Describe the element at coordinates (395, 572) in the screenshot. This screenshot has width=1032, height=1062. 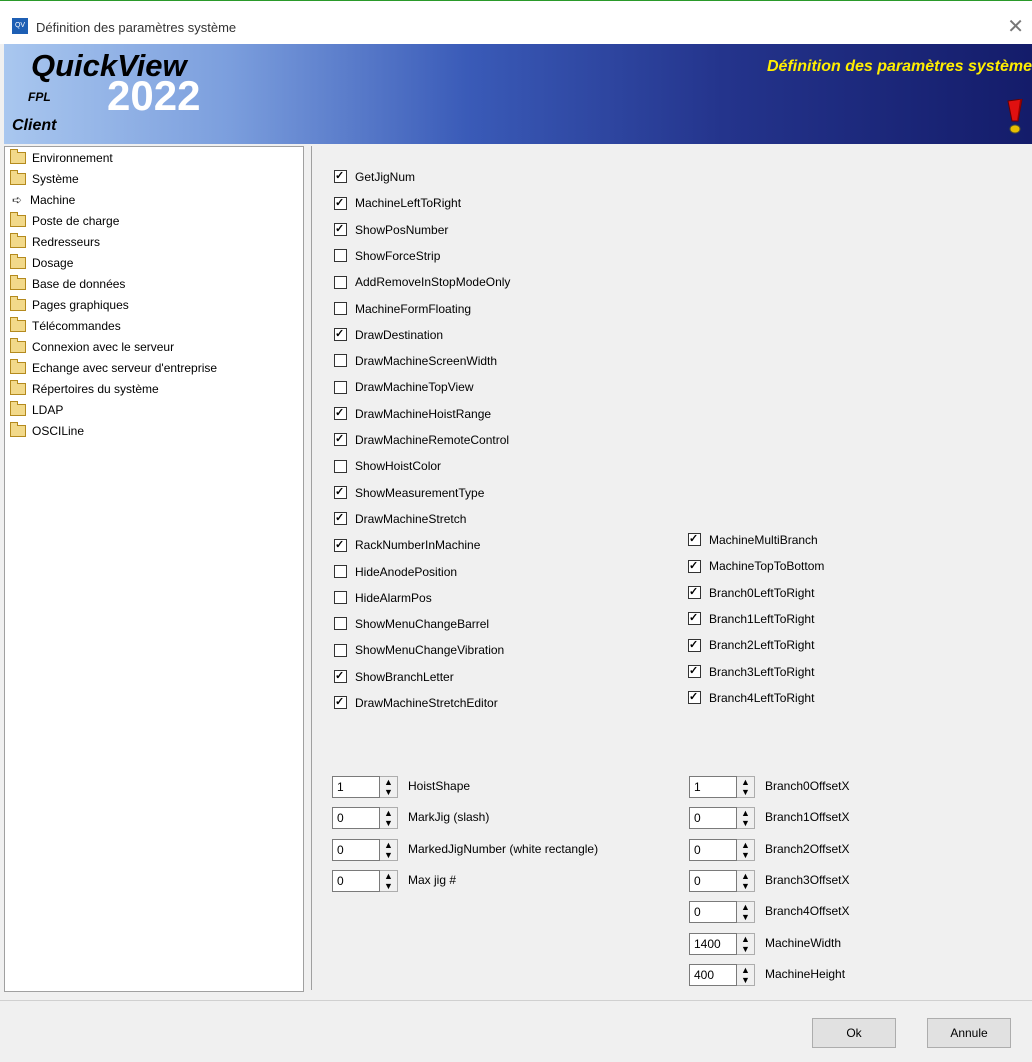
I see `checkbox-row: HideAnodePosition` at that location.